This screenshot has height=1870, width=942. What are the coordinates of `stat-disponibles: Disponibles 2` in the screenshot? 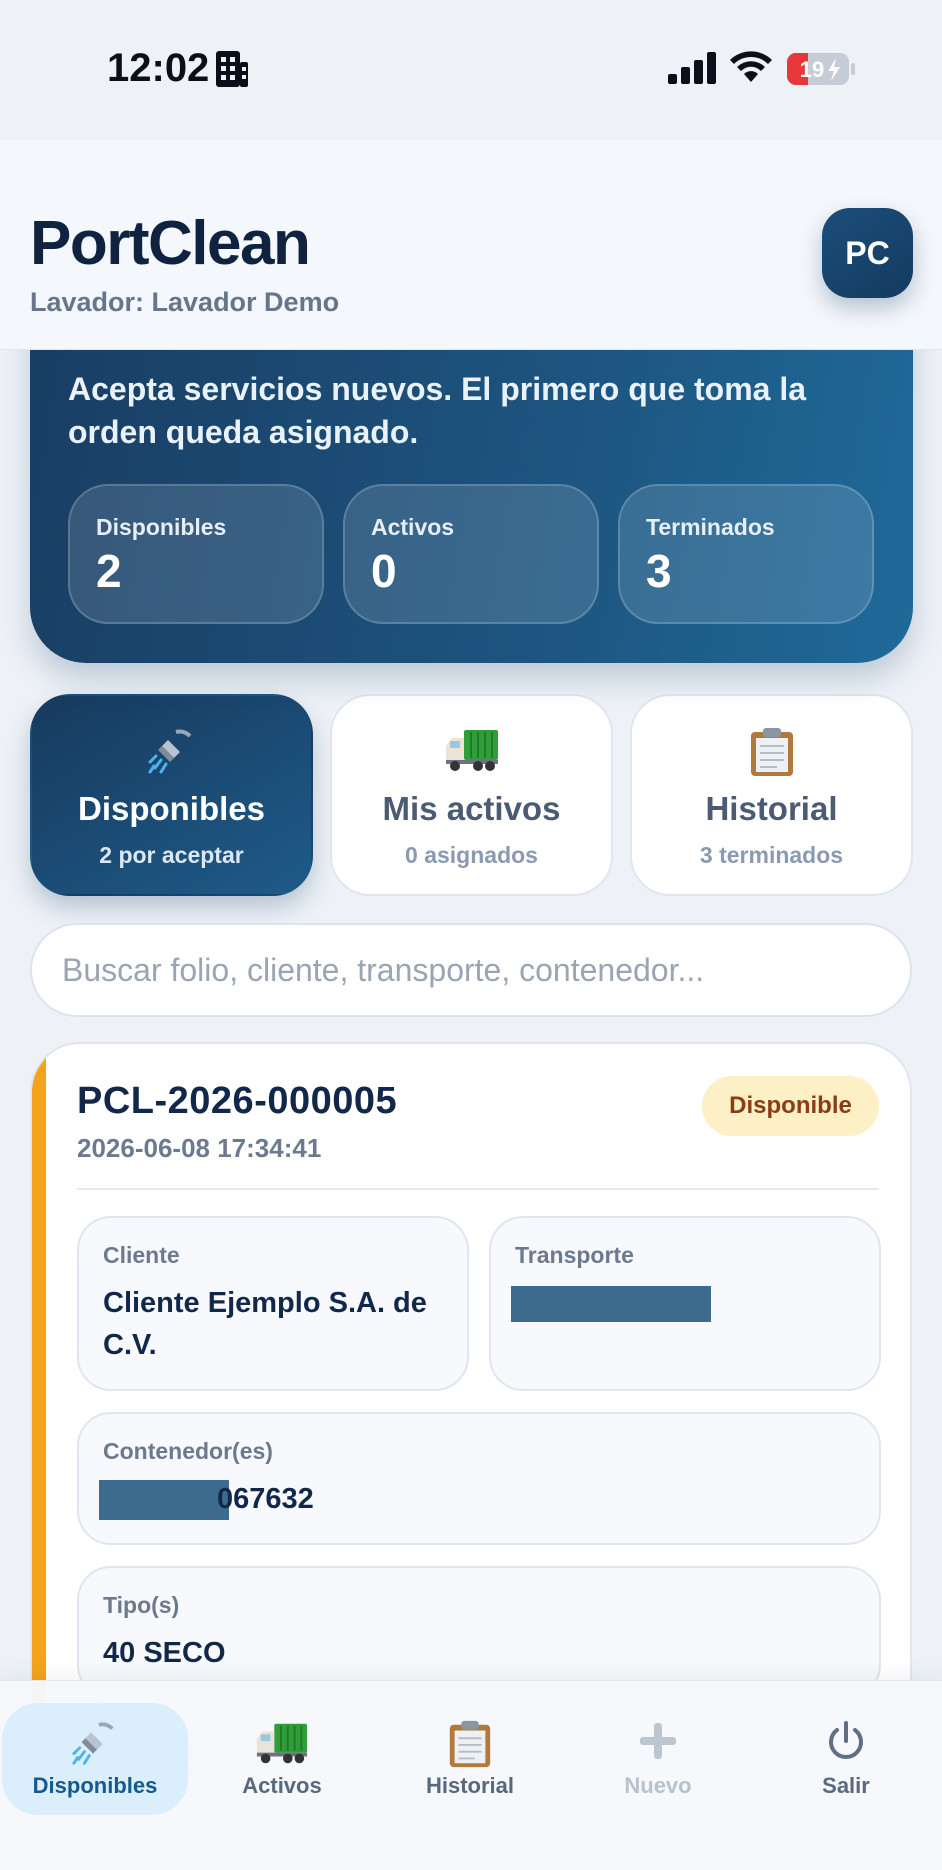 It's located at (196, 554).